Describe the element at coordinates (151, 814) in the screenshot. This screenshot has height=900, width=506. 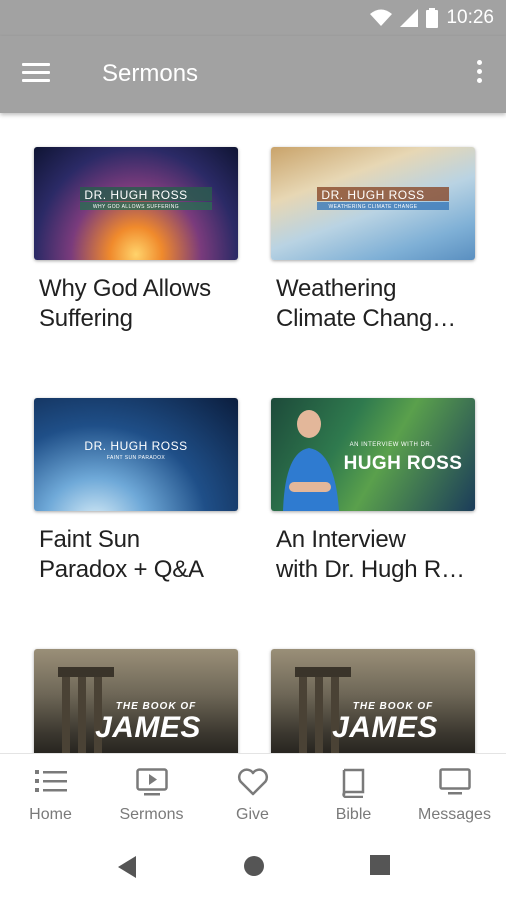
I see `nav-label: Sermons` at that location.